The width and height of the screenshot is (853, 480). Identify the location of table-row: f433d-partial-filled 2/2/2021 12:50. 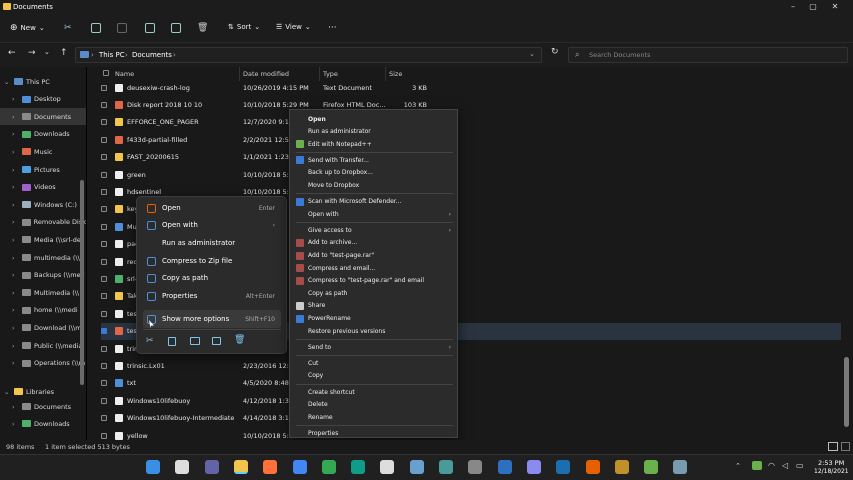
(471, 139).